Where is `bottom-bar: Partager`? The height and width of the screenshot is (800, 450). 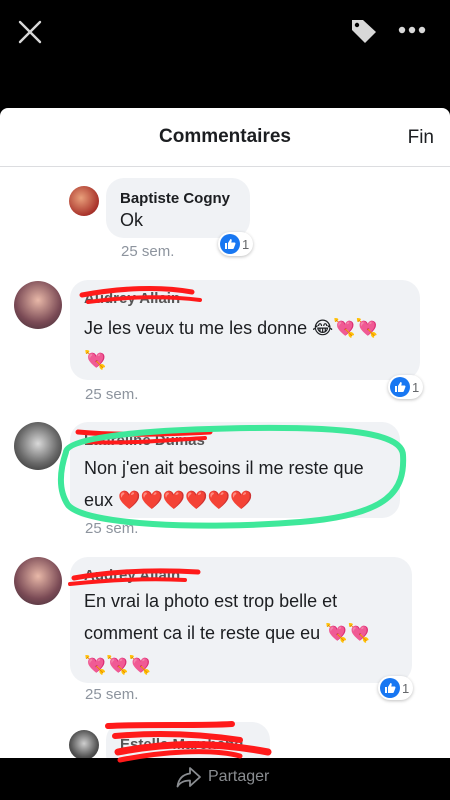 bottom-bar: Partager is located at coordinates (225, 779).